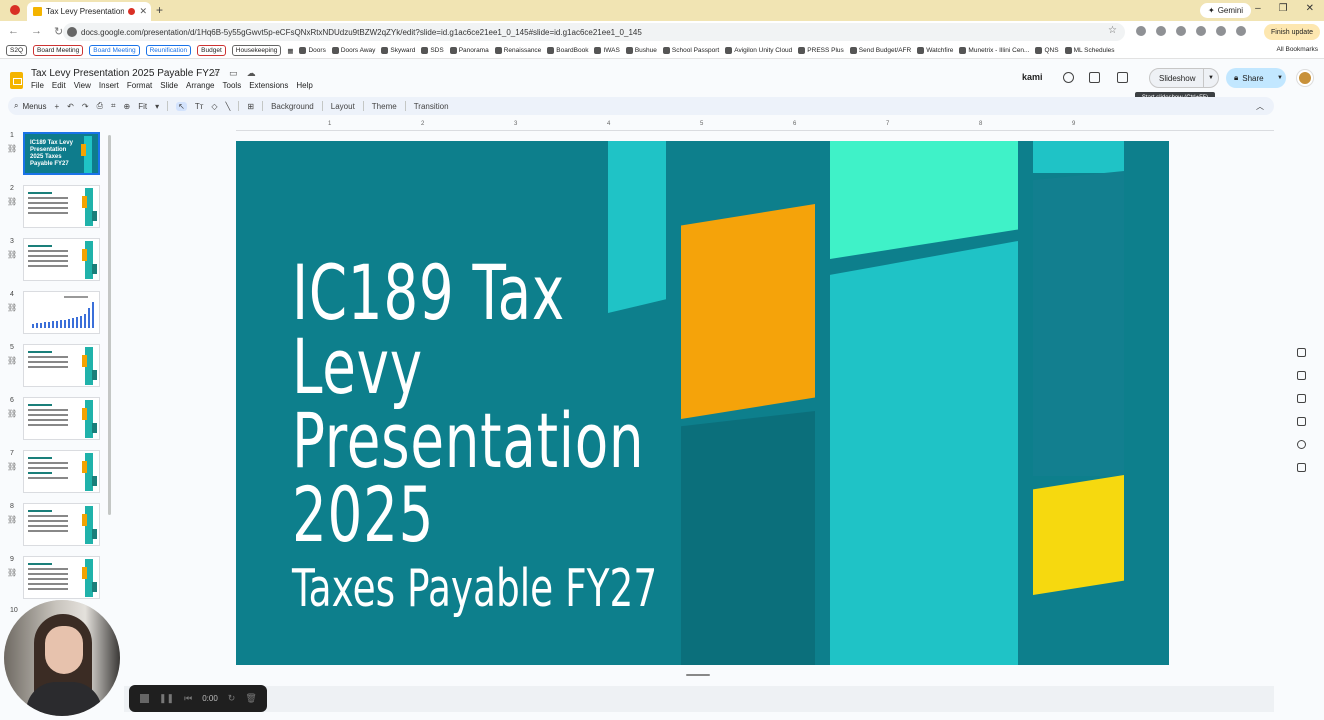 The image size is (1324, 720). I want to click on thumbnail-row: 3 ⛓, so click(55, 261).